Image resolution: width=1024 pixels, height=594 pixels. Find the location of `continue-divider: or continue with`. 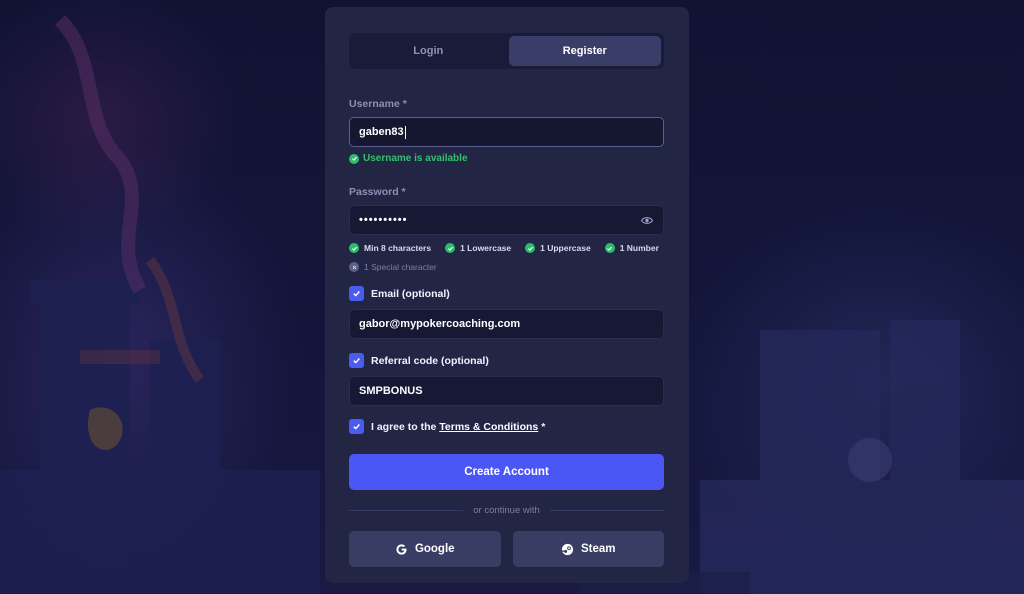

continue-divider: or continue with is located at coordinates (507, 510).